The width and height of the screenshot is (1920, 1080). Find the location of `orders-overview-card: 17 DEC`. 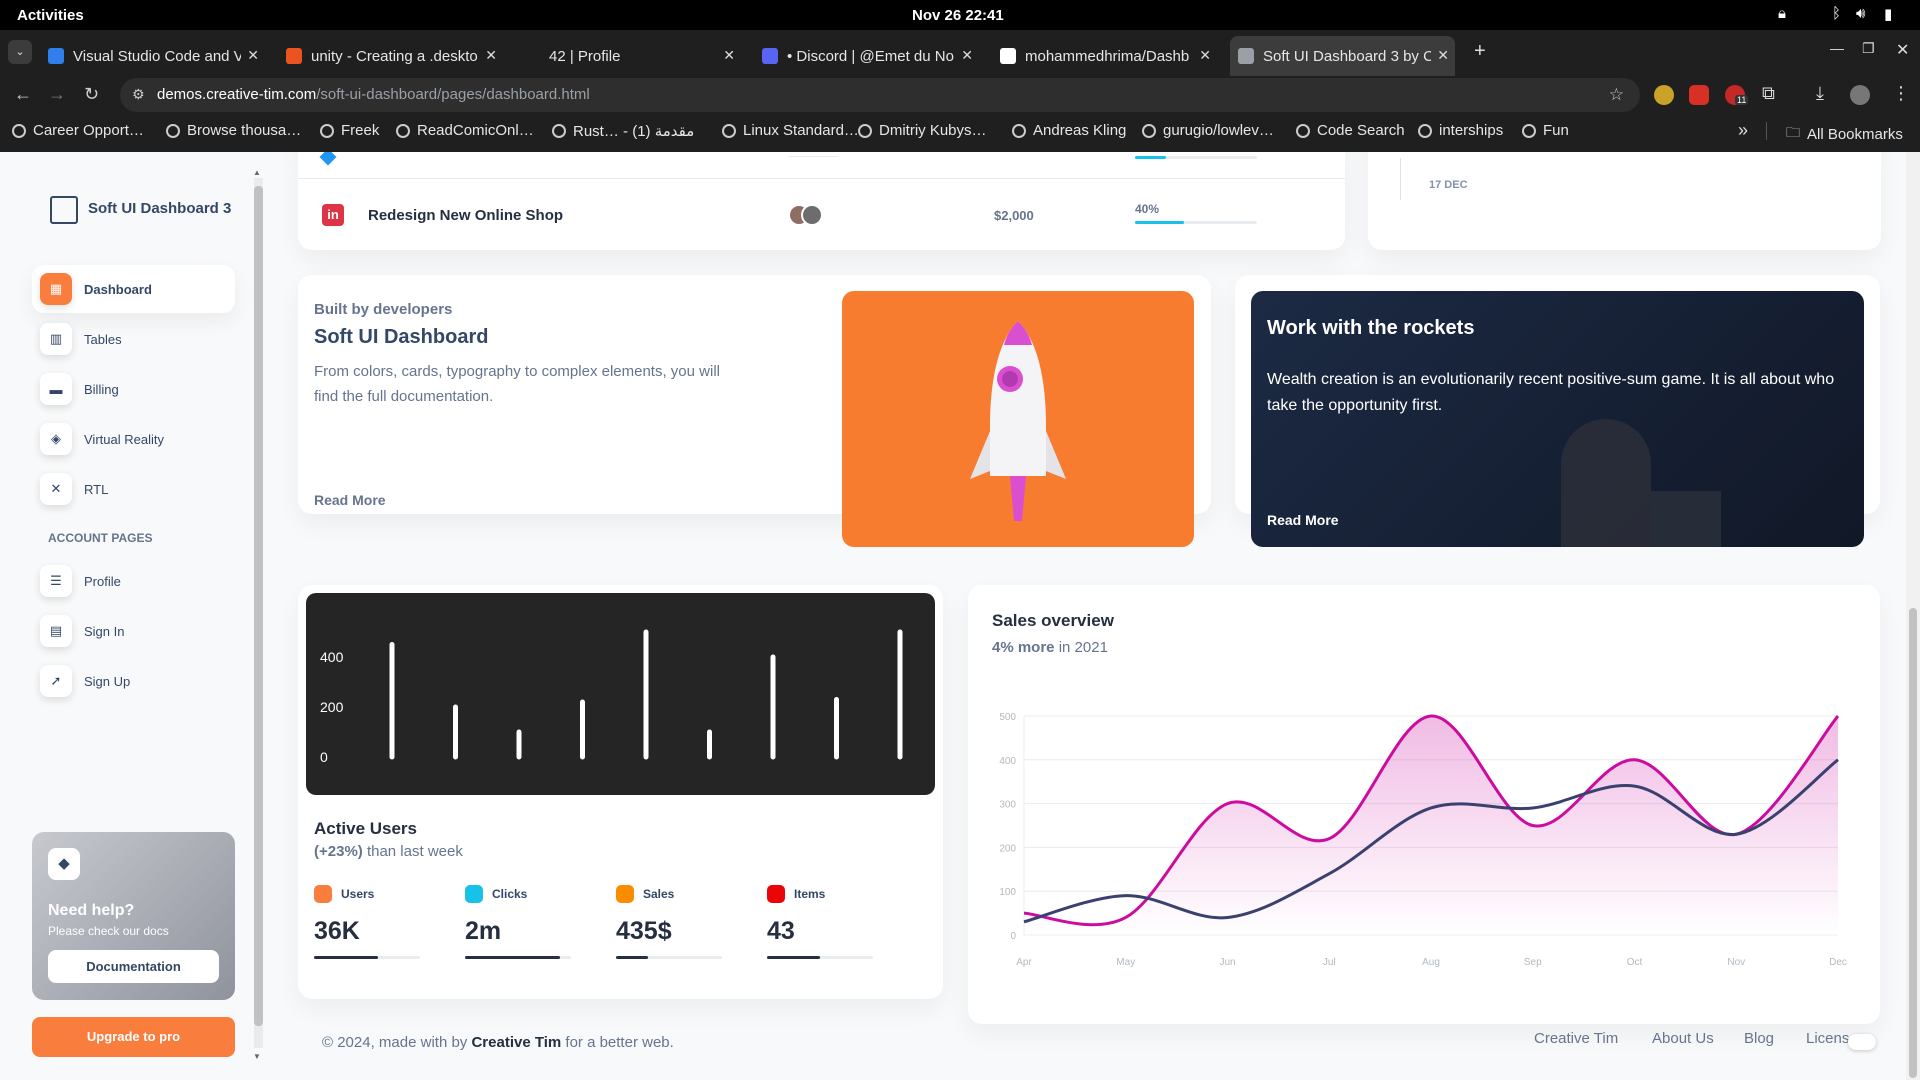

orders-overview-card: 17 DEC is located at coordinates (1624, 201).